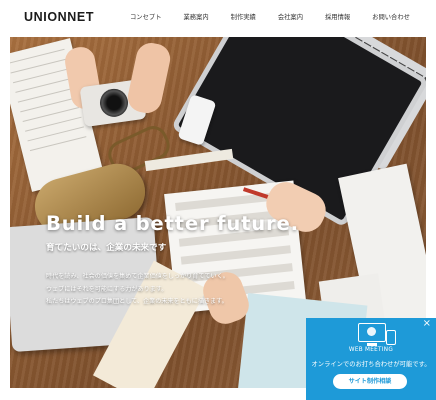  Describe the element at coordinates (270, 16) in the screenshot. I see `main-nav: コンセプト 業務案内 制作実績 会社案内 採用情報 お問い合わせ` at that location.